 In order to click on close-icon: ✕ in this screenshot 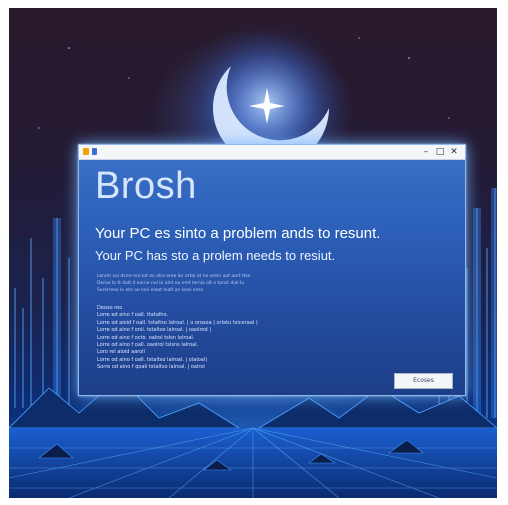, I will do `click(454, 152)`.